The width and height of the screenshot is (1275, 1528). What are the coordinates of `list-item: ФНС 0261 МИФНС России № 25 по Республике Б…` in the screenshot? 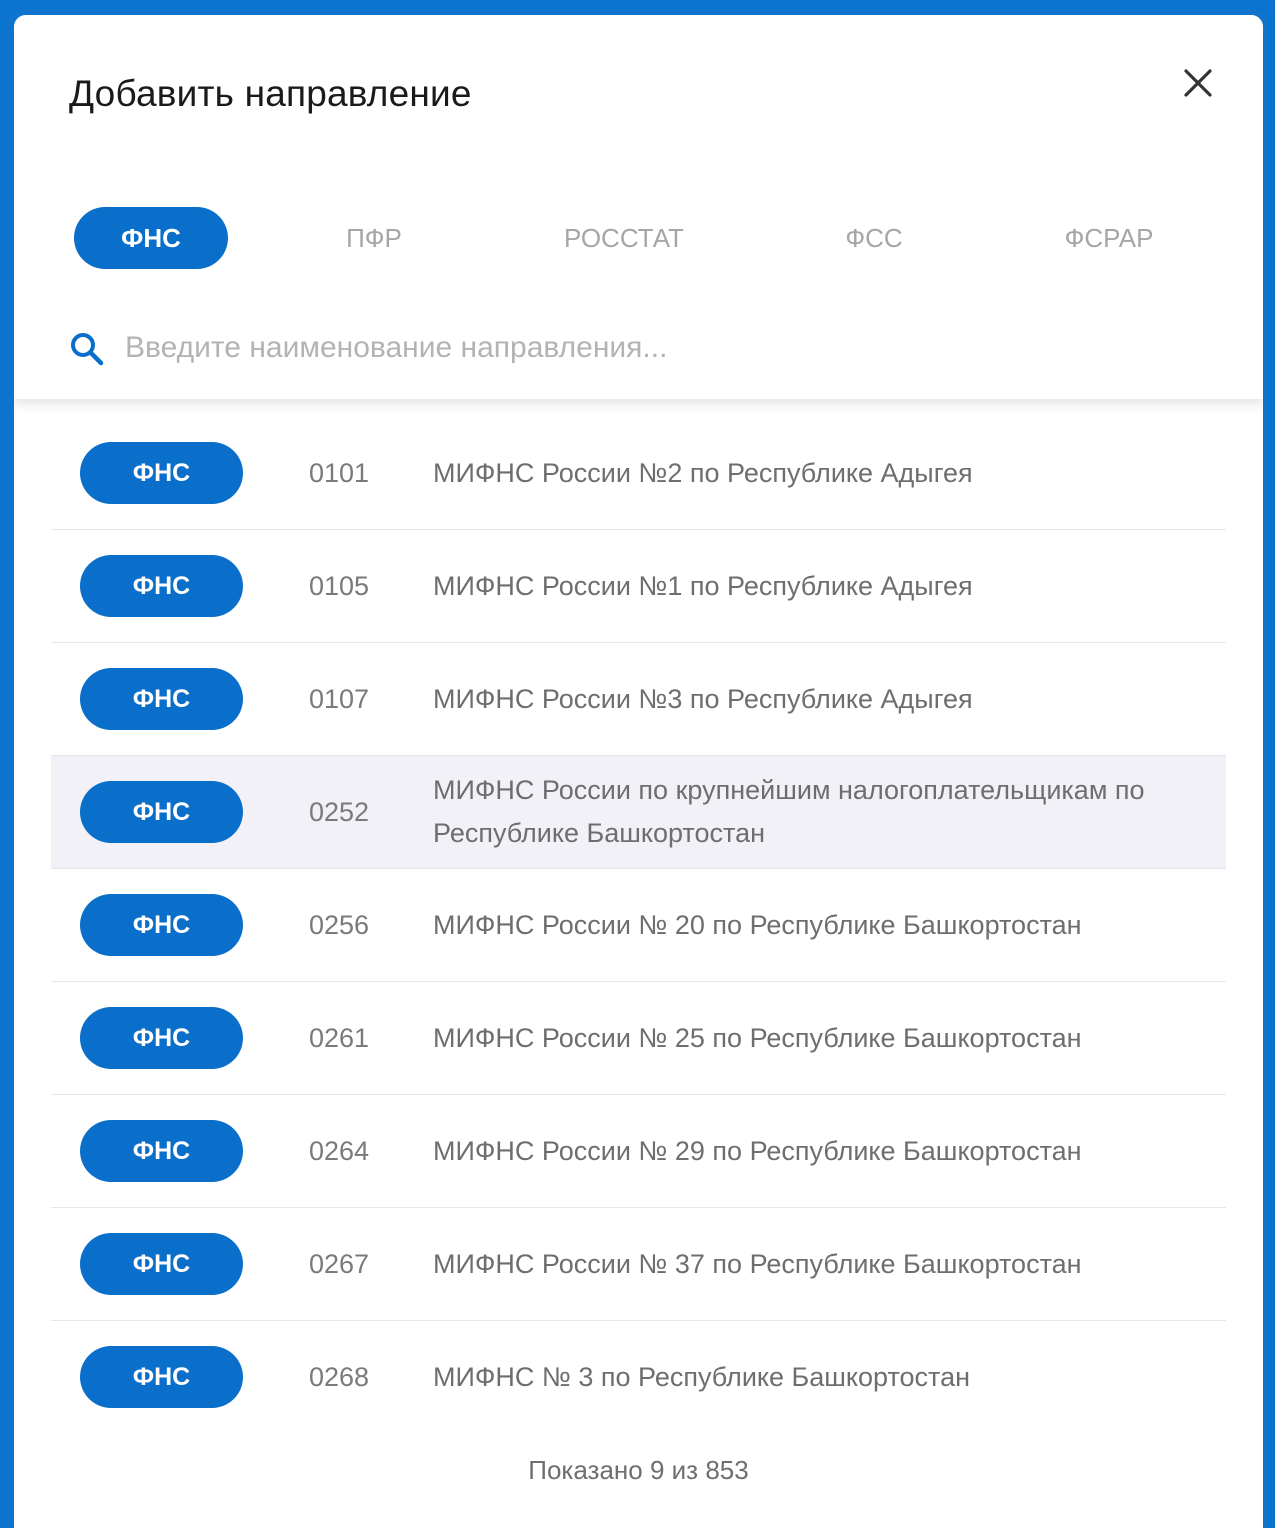 It's located at (638, 1038).